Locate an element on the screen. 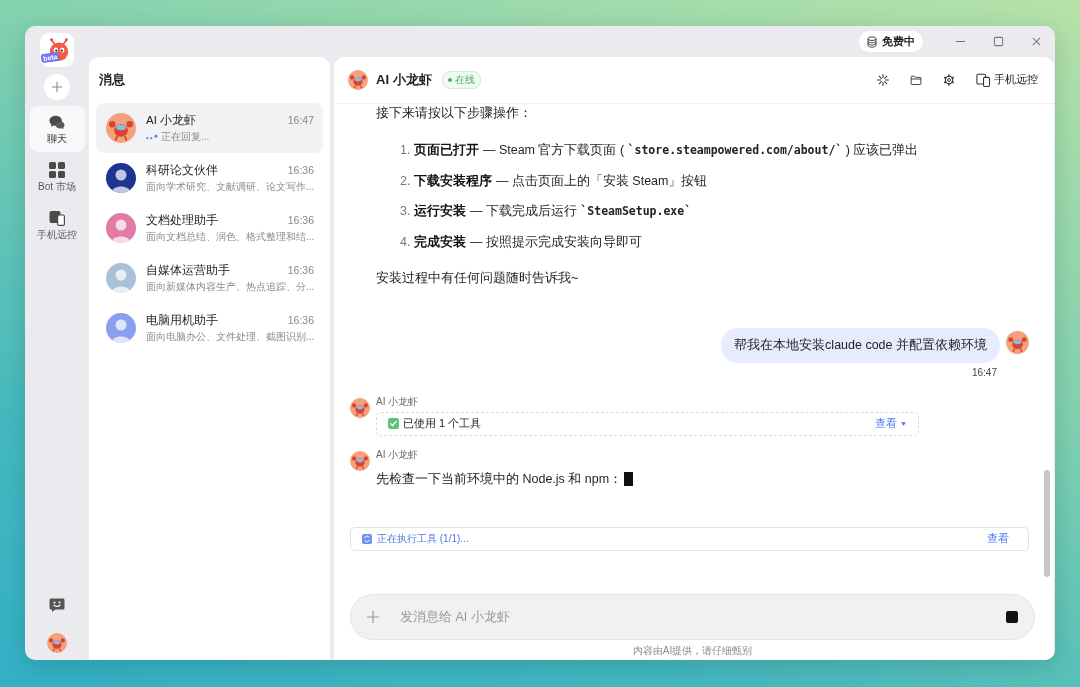  refresh-icon is located at coordinates (367, 538).